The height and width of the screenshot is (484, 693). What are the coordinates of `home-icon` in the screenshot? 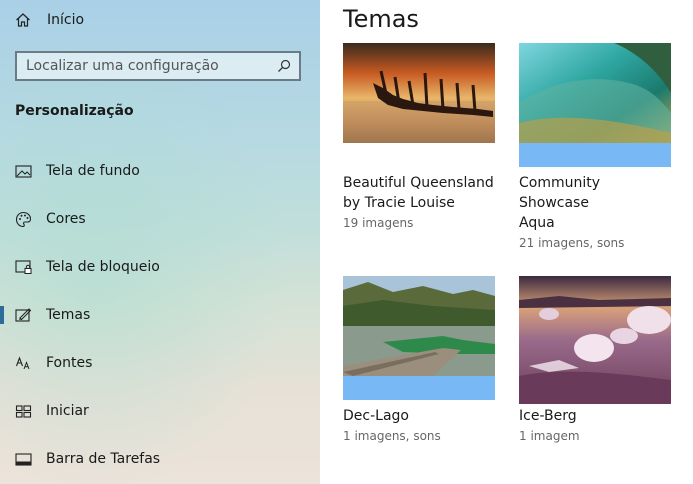 It's located at (23, 20).